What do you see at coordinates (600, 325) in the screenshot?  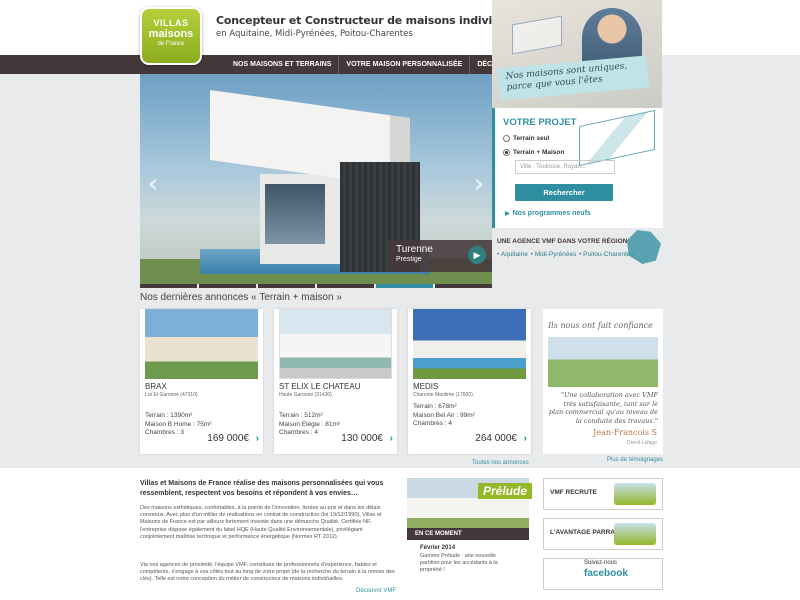 I see `testimonial-title: Ils nous ont fait confiance` at bounding box center [600, 325].